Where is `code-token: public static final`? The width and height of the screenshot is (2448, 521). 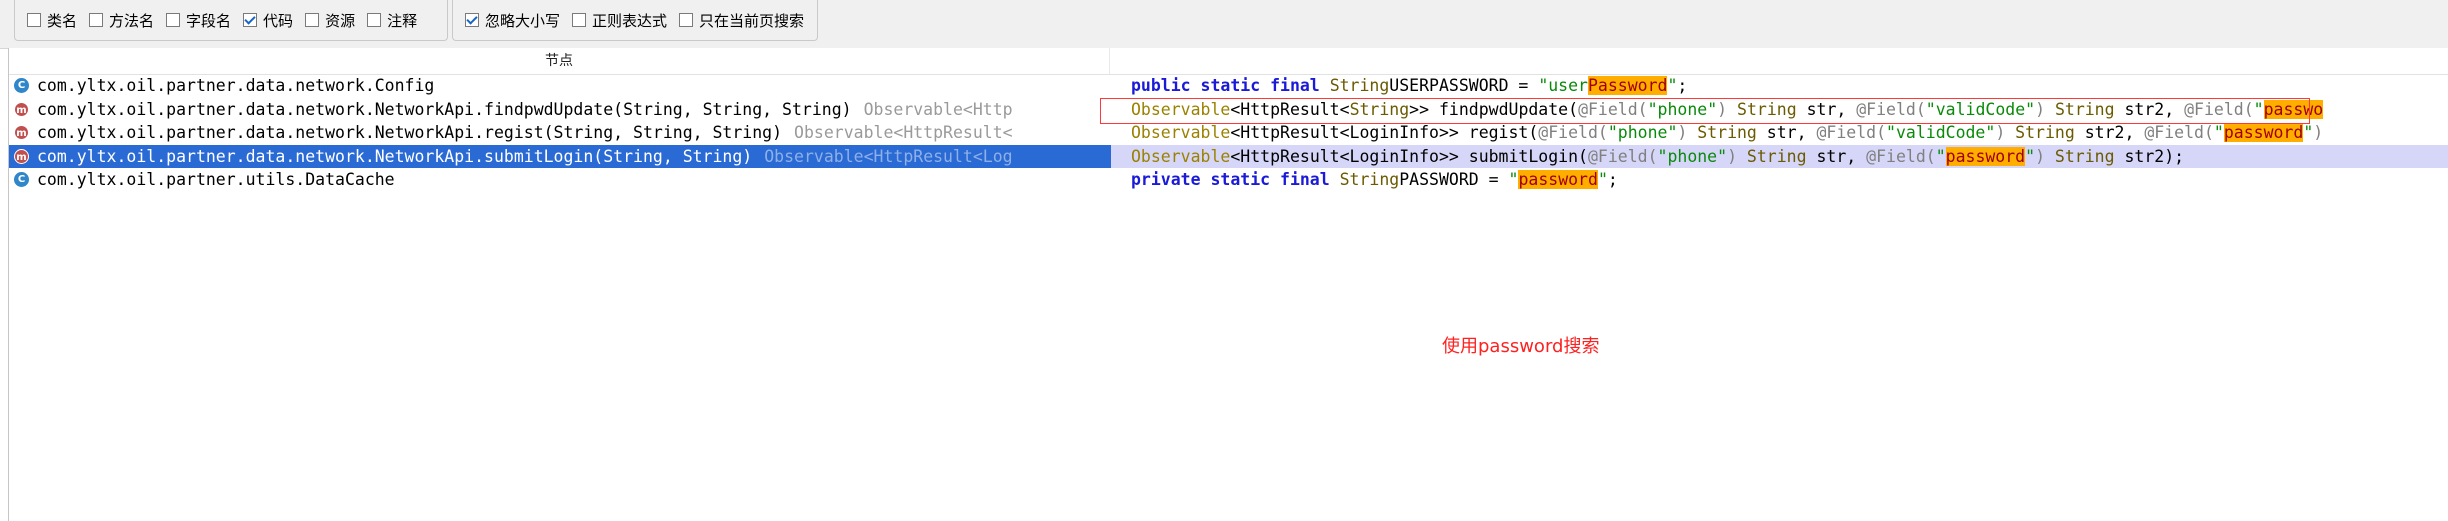
code-token: public static final is located at coordinates (1230, 85).